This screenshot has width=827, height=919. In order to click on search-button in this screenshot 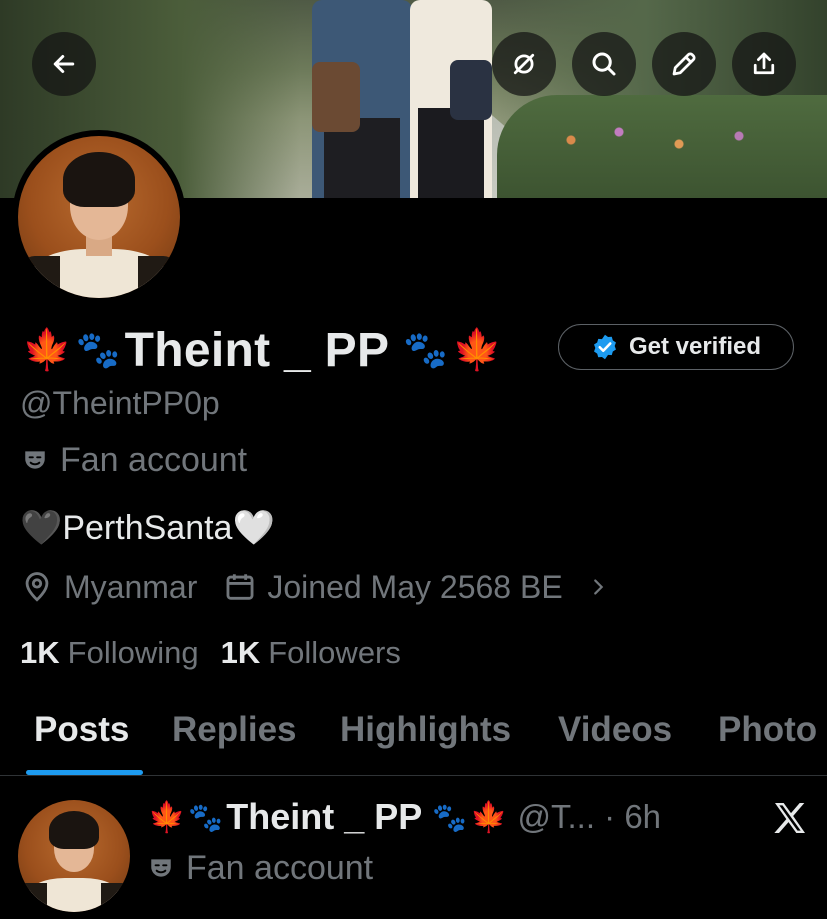, I will do `click(604, 64)`.